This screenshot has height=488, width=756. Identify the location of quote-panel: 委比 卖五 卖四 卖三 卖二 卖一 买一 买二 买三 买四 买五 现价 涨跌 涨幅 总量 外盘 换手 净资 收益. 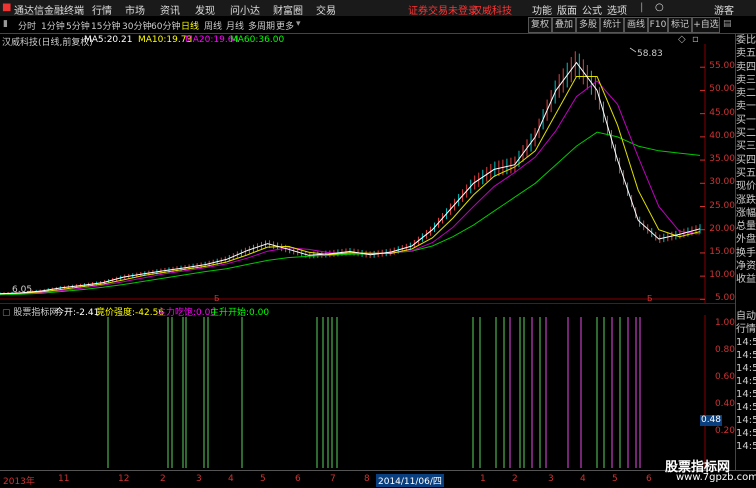
(745, 172).